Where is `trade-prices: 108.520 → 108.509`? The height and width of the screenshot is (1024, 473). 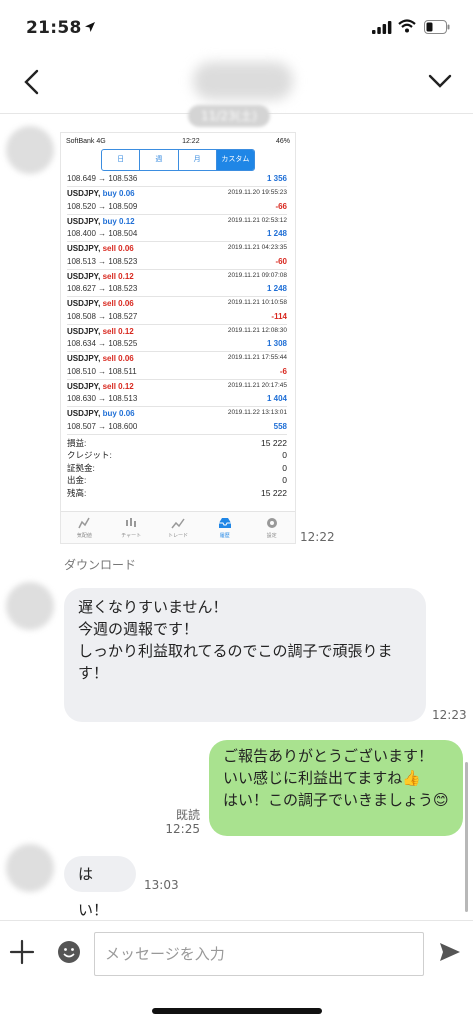 trade-prices: 108.520 → 108.509 is located at coordinates (102, 206).